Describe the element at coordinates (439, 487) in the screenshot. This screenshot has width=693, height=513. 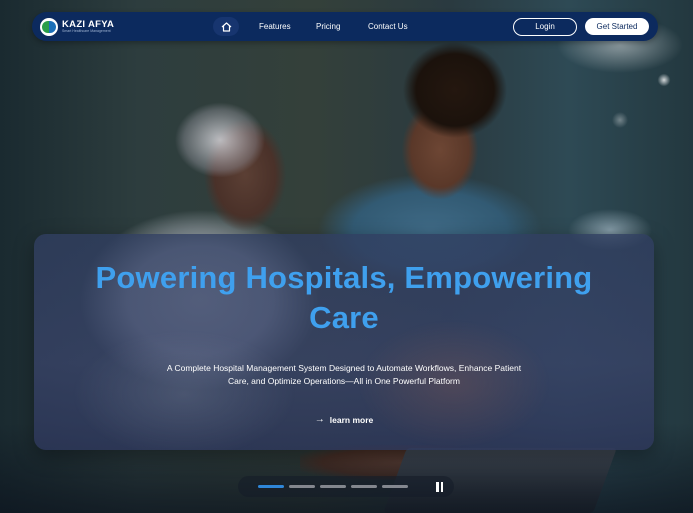
I see `pause-icon` at that location.